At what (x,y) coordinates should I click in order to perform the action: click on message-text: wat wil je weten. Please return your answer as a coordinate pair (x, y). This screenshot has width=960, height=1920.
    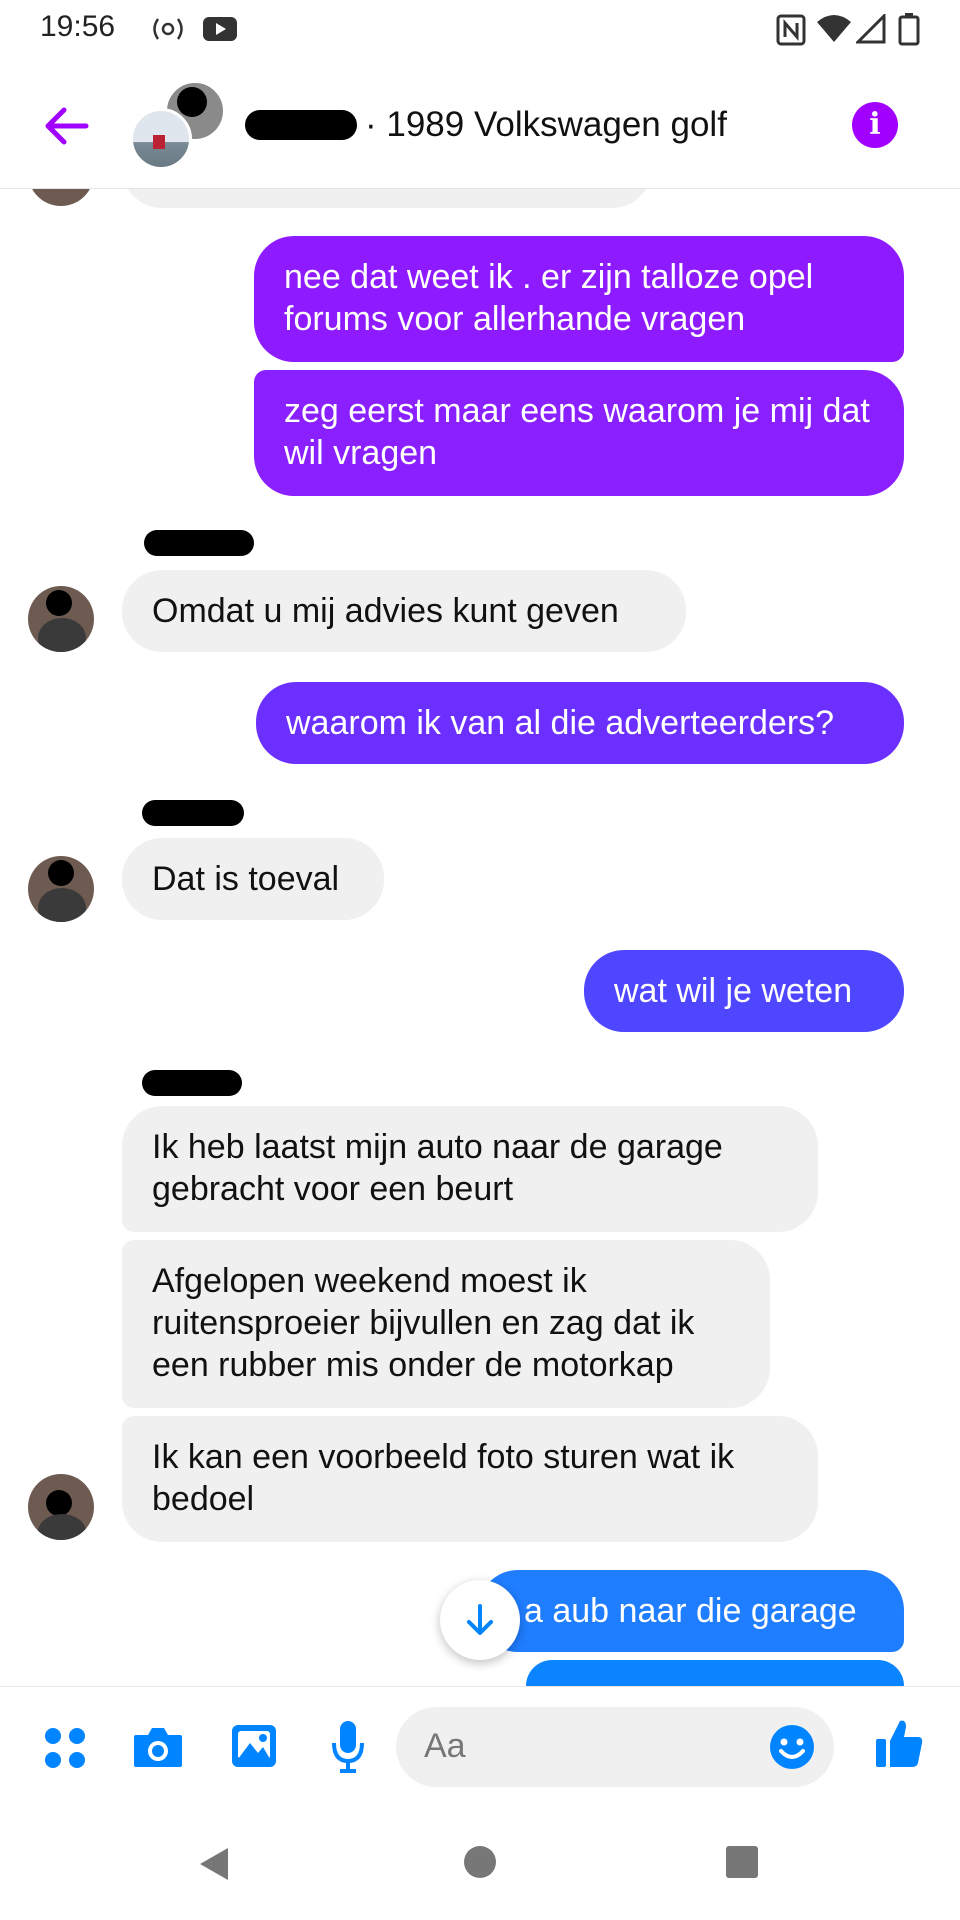
    Looking at the image, I should click on (733, 991).